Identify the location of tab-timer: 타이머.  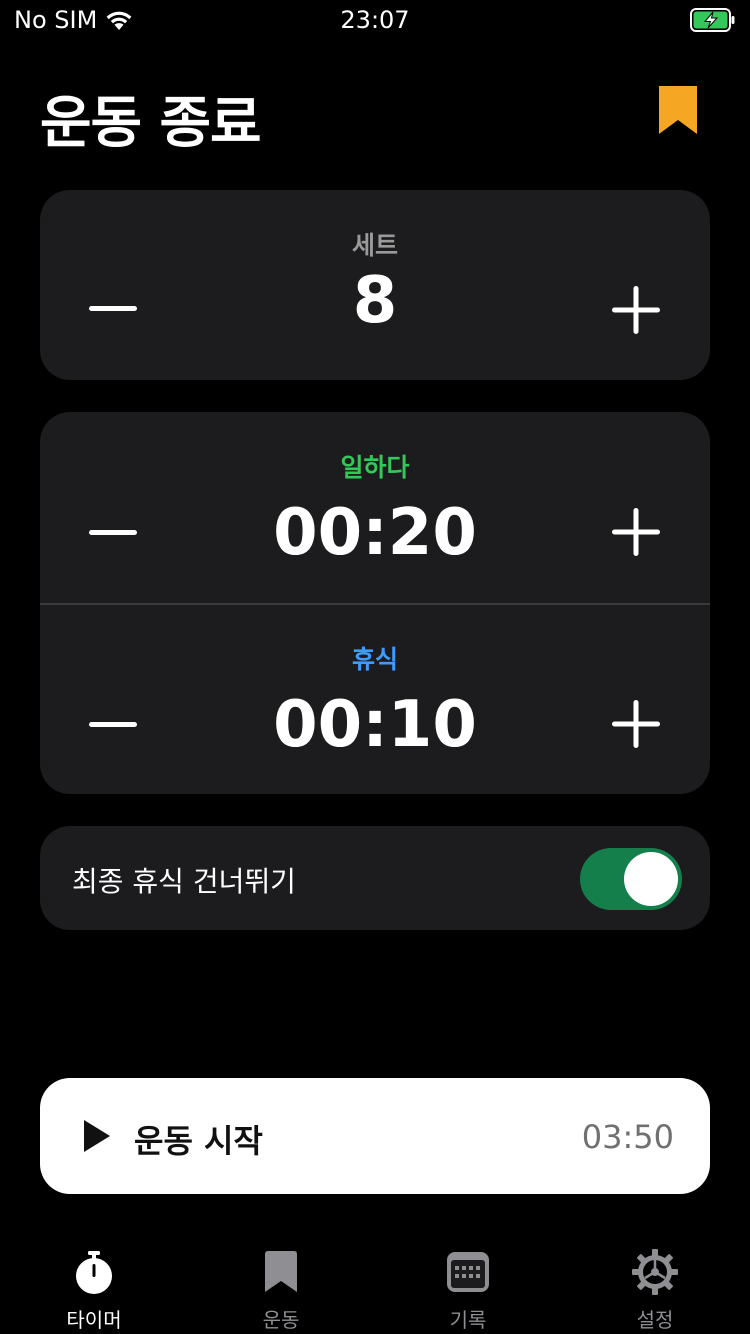
(94, 1286).